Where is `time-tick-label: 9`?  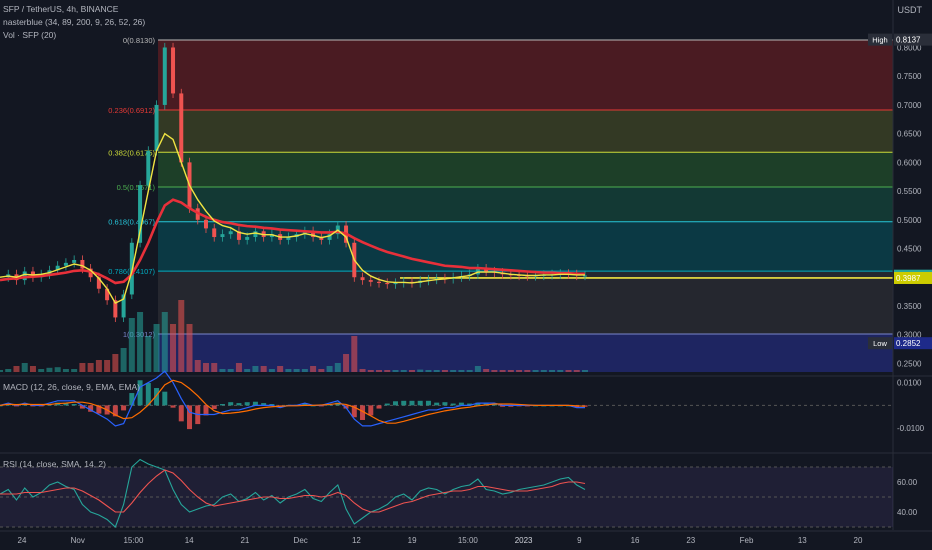 time-tick-label: 9 is located at coordinates (579, 540).